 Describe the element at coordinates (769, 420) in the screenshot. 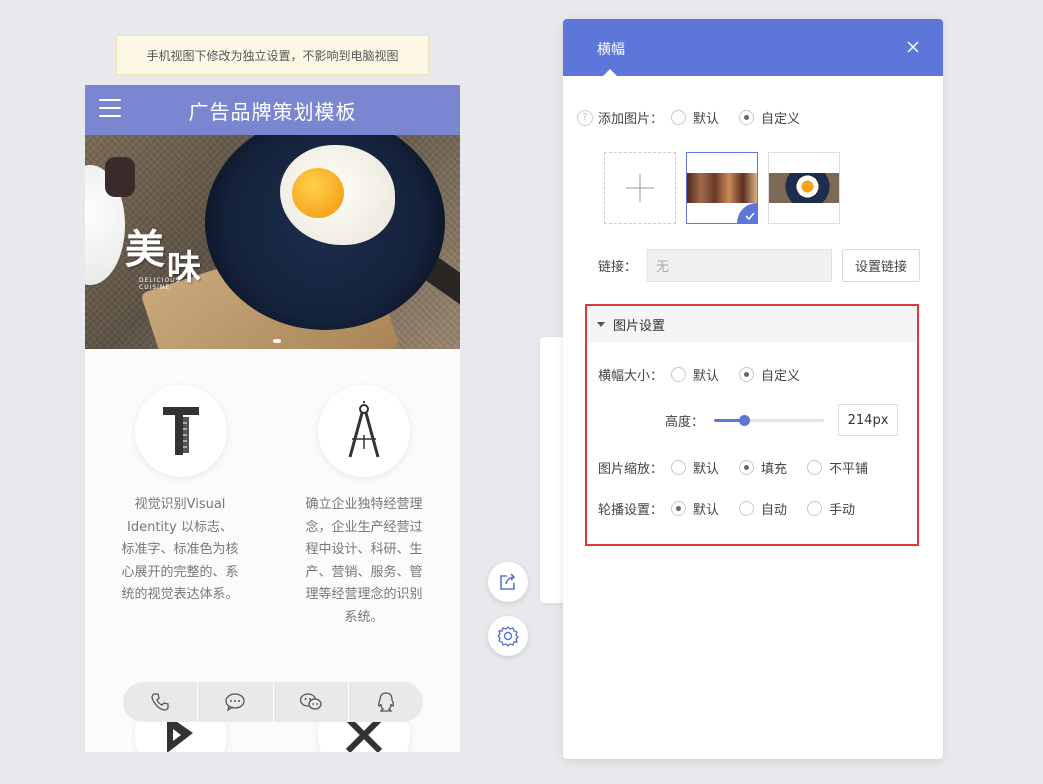

I see `height-slider` at that location.